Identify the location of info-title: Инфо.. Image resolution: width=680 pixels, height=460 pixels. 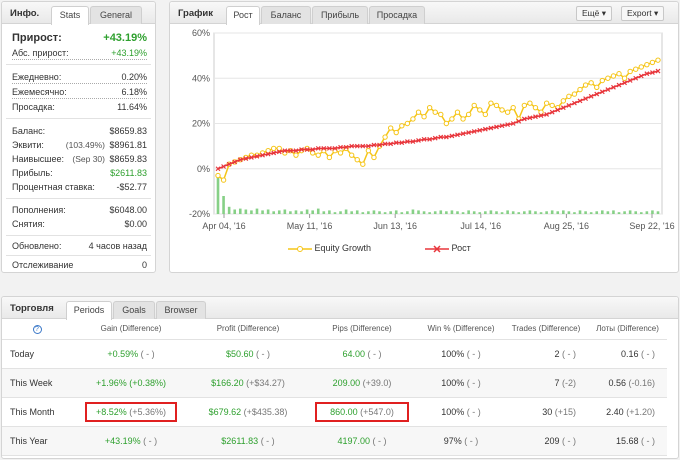
(25, 13).